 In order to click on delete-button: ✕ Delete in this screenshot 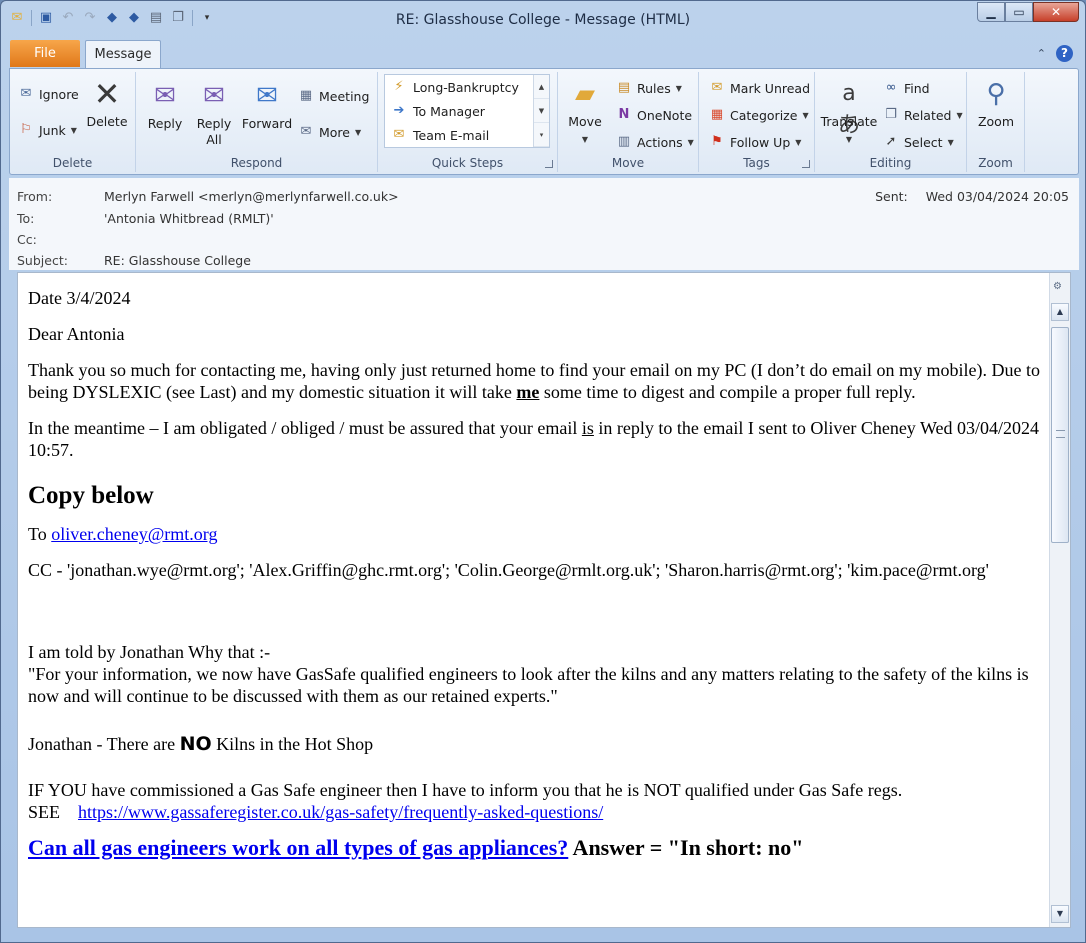, I will do `click(107, 104)`.